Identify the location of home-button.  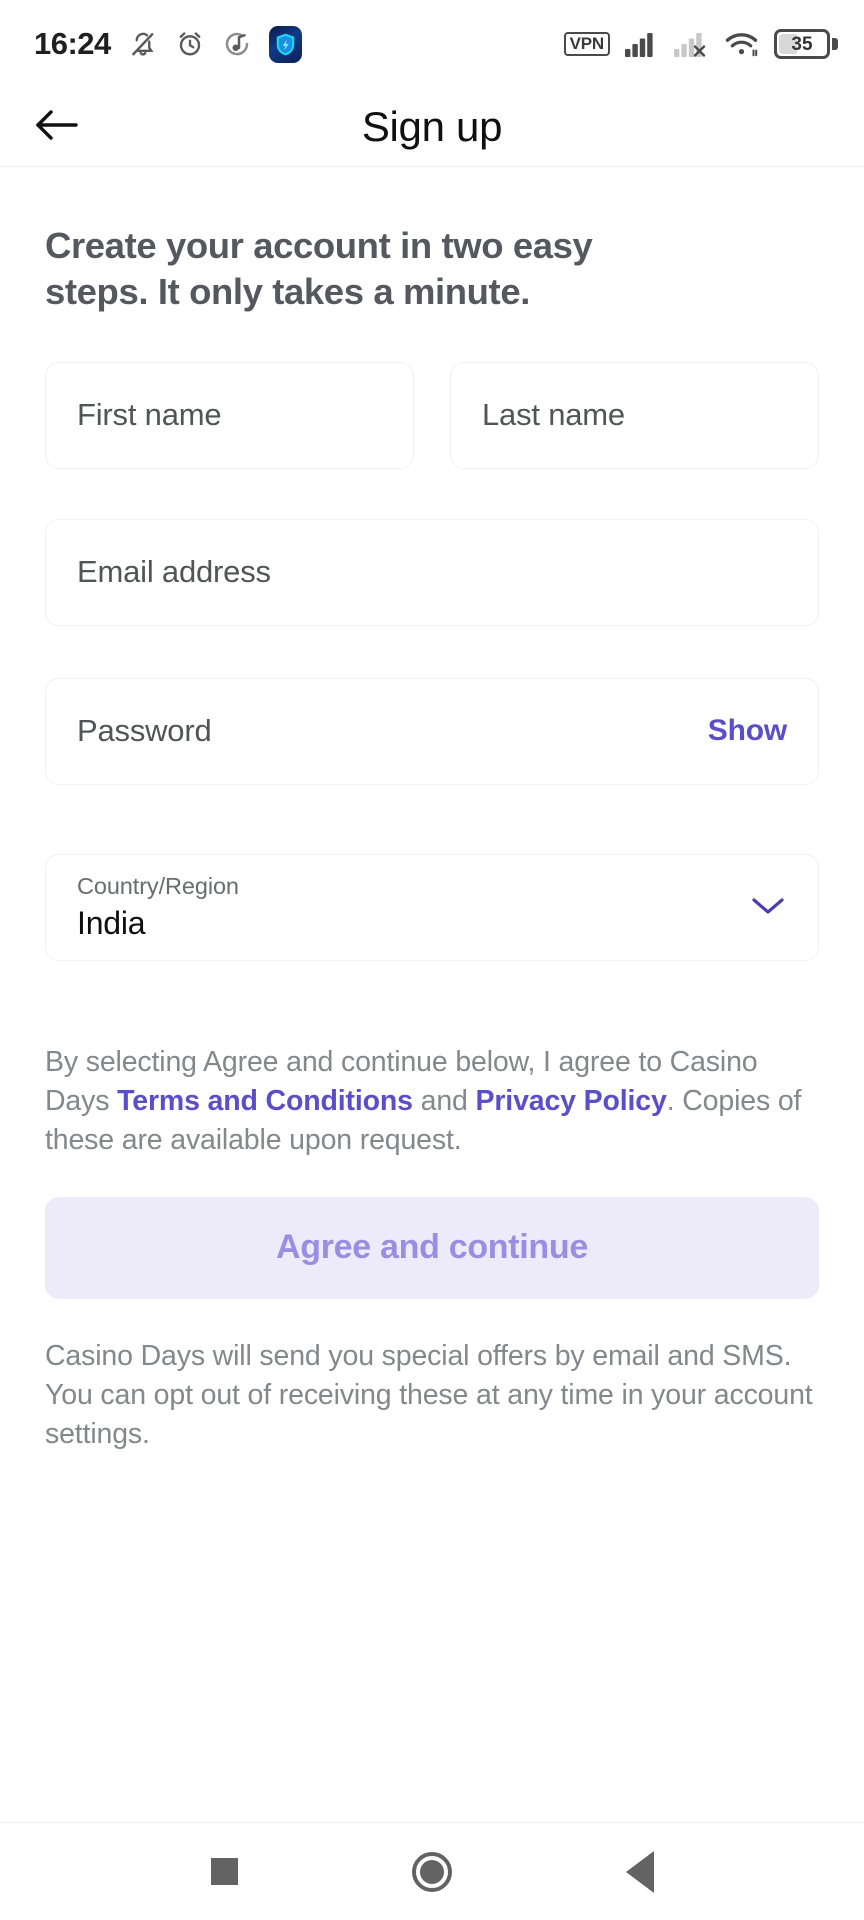
(432, 1872).